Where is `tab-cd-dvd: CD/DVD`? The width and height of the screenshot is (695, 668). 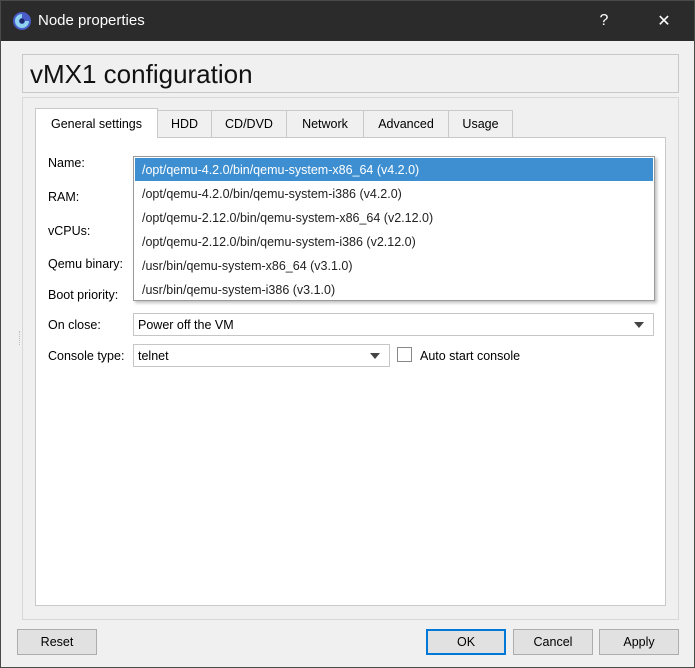 tab-cd-dvd: CD/DVD is located at coordinates (249, 123).